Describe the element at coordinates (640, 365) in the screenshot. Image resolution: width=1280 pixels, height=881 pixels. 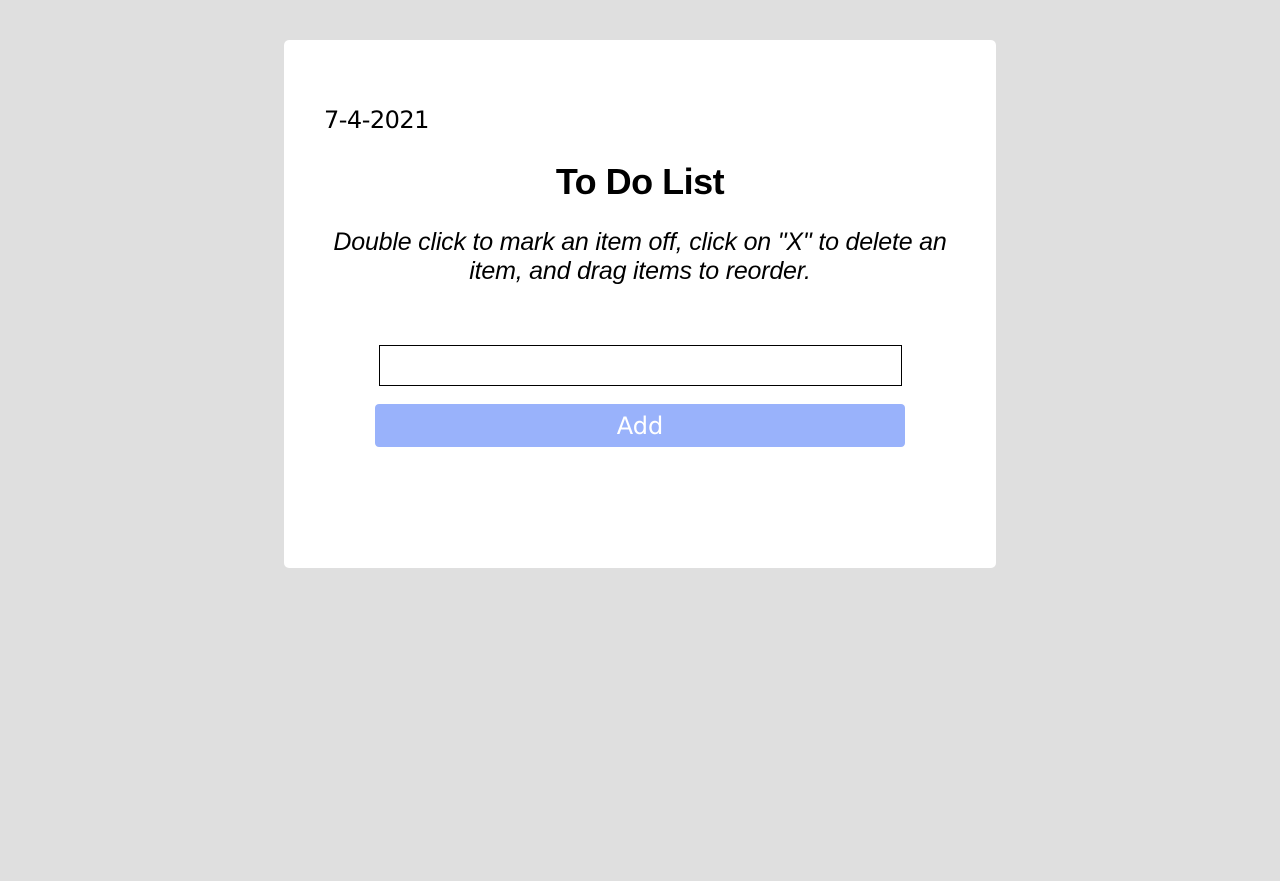
I see `todo-input` at that location.